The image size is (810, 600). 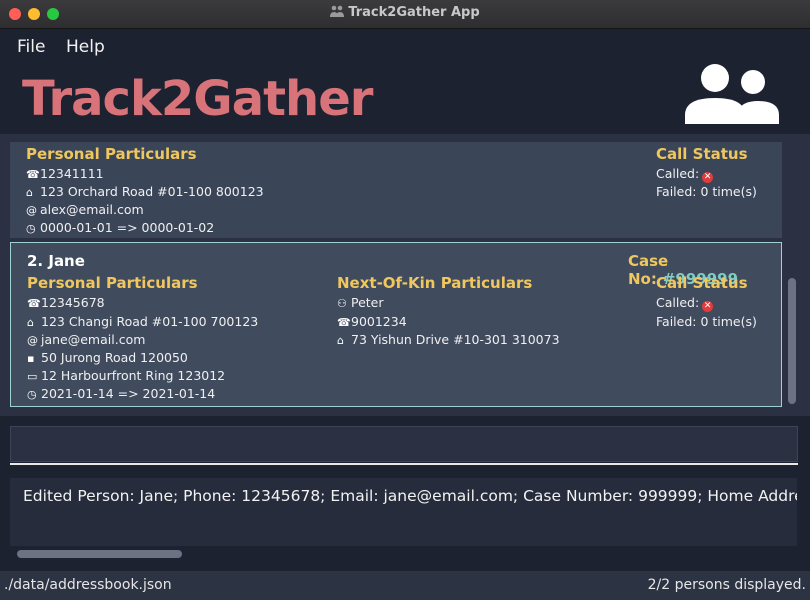 What do you see at coordinates (56, 261) in the screenshot?
I see `person-name: 2. Jane` at bounding box center [56, 261].